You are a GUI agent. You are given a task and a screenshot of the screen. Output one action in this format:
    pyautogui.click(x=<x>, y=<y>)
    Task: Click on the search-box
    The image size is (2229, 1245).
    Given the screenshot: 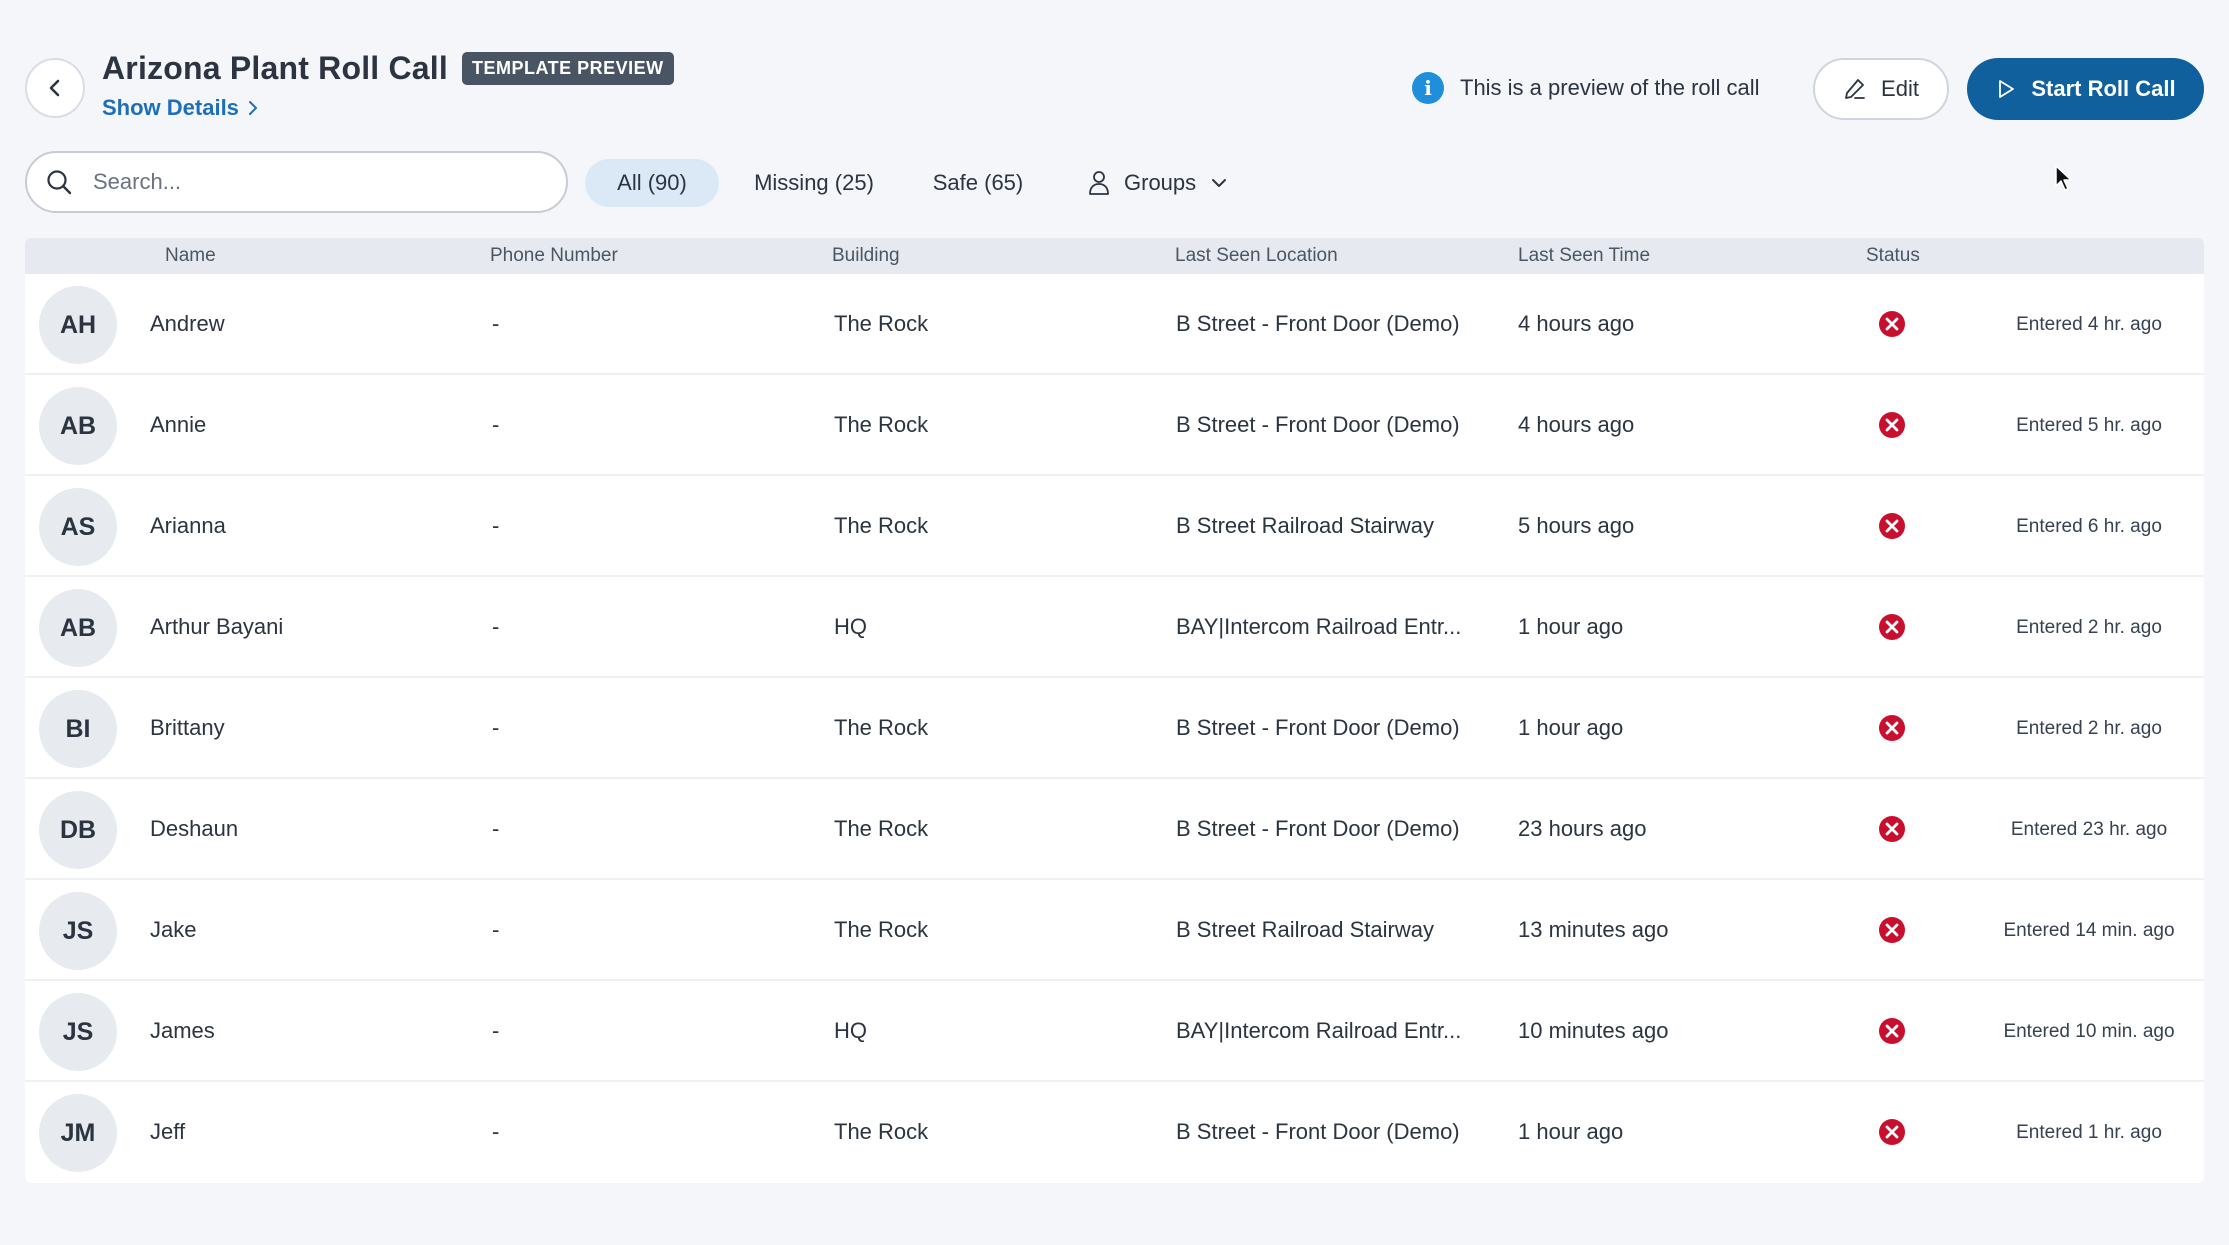 What is the action you would take?
    pyautogui.click(x=296, y=182)
    